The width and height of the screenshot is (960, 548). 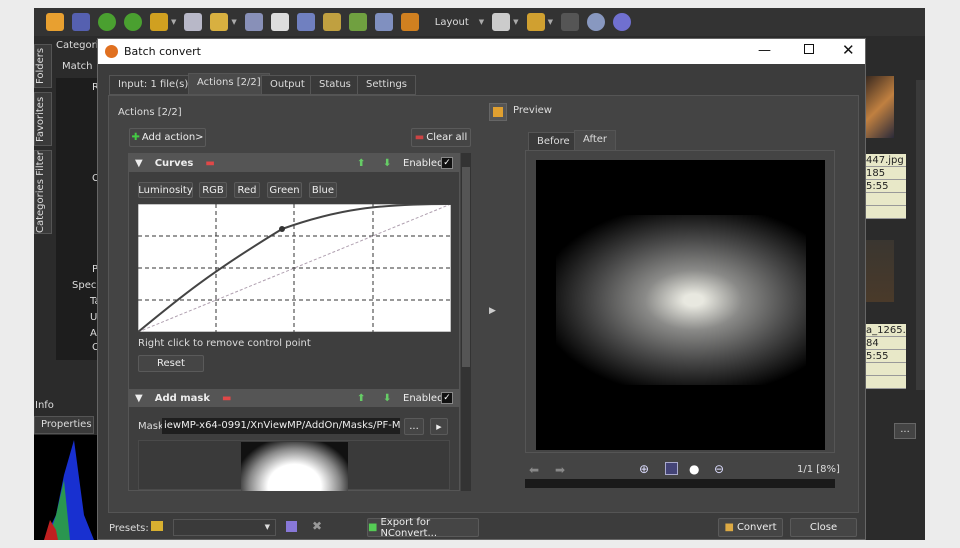 I want to click on mask-enabled-checkbox: ✓, so click(x=447, y=398).